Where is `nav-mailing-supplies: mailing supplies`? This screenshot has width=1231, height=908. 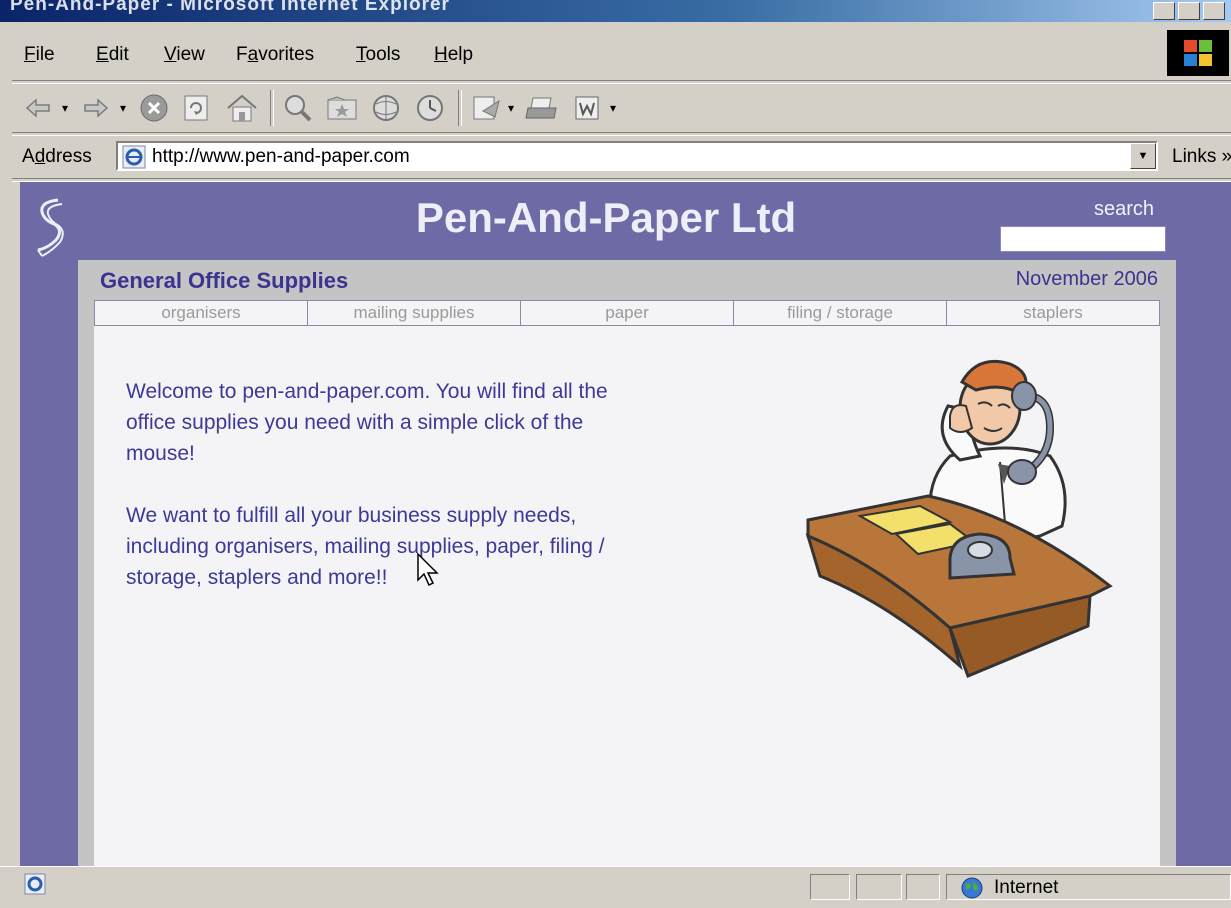
nav-mailing-supplies: mailing supplies is located at coordinates (414, 313).